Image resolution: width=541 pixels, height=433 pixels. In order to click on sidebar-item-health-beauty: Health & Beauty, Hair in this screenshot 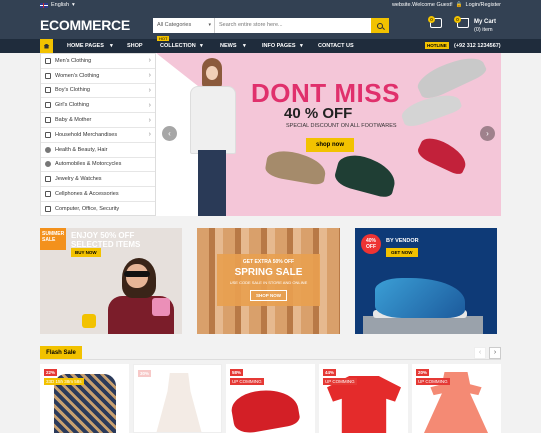, I will do `click(98, 150)`.